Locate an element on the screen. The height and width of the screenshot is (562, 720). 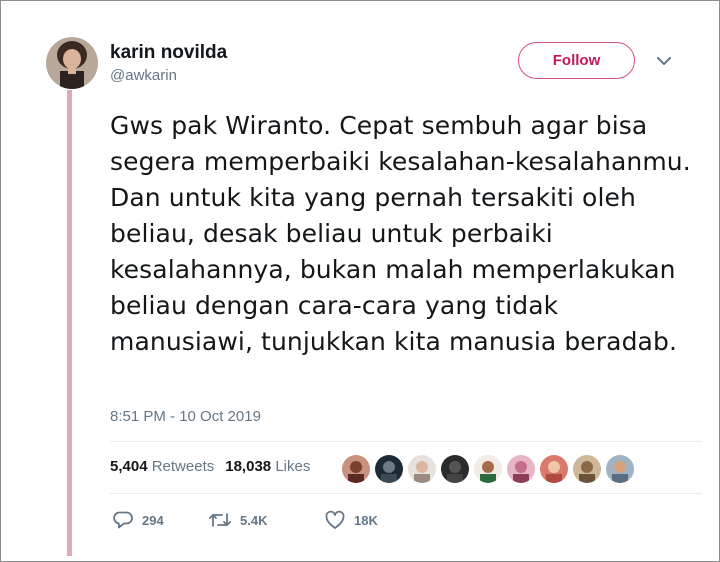
thread-line is located at coordinates (69, 323).